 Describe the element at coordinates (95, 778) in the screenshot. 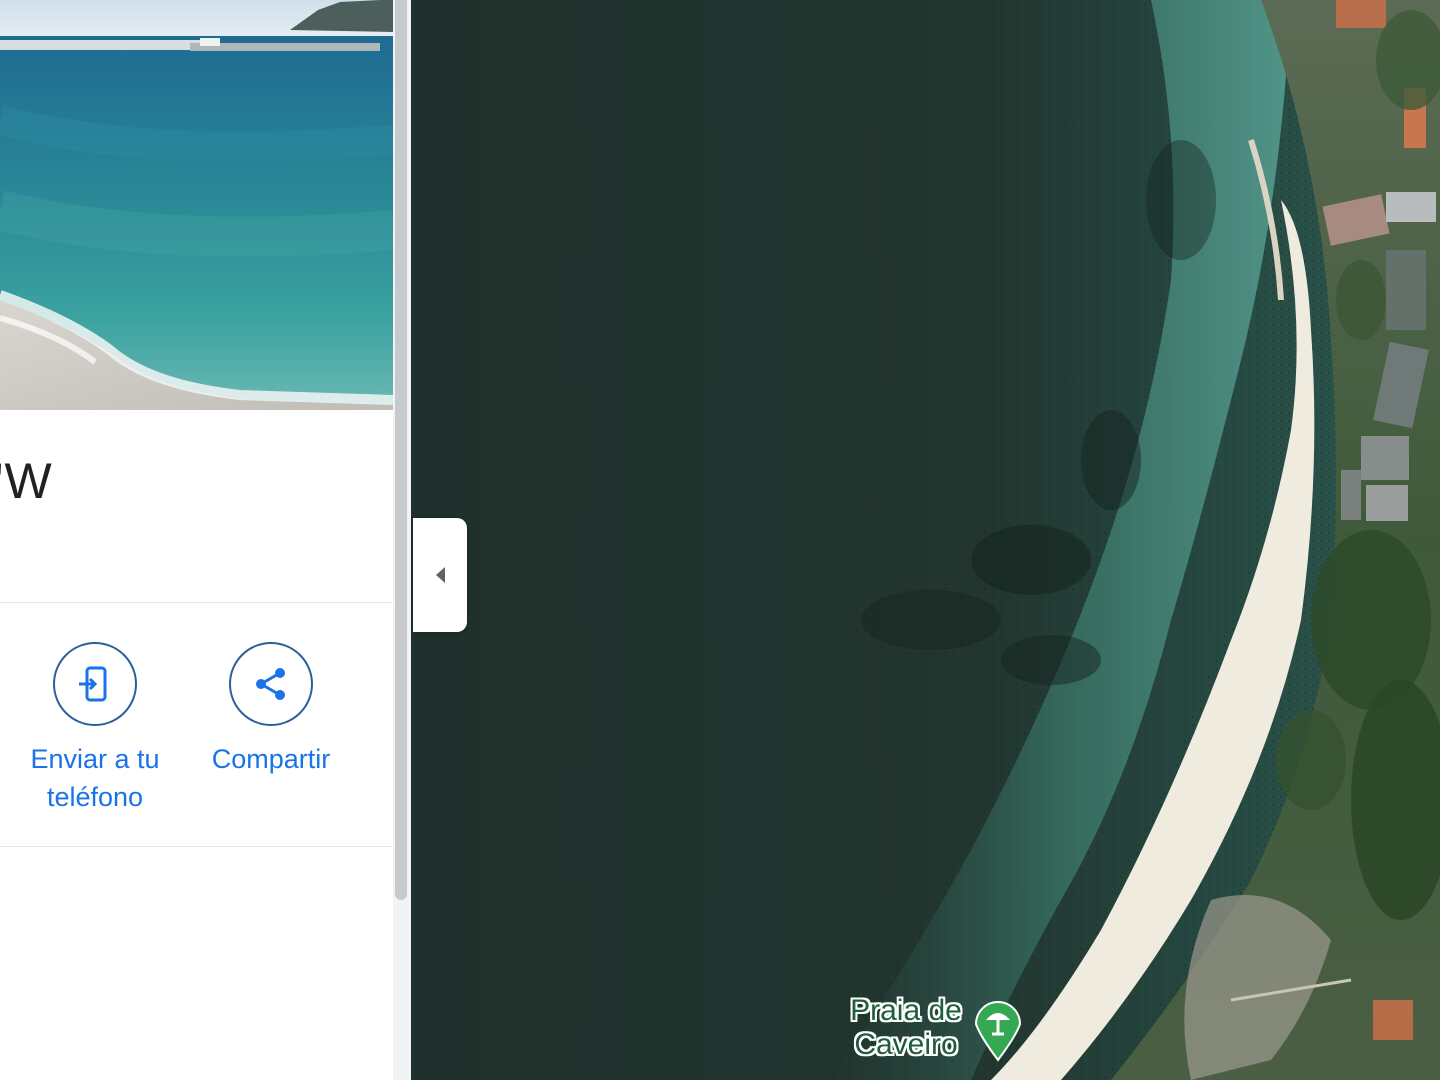

I see `send-to-phone-label: Enviar a tu teléfono` at that location.